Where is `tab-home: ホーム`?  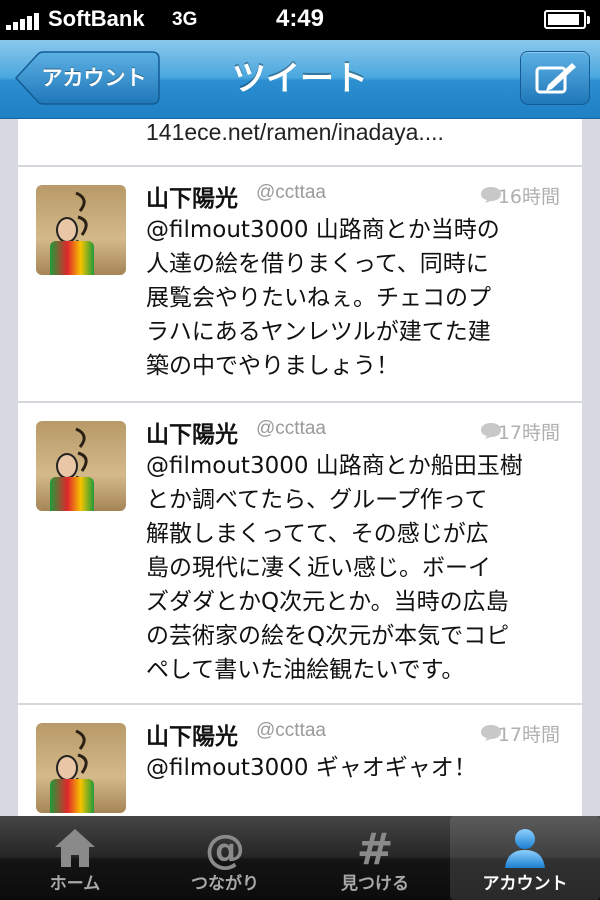
tab-home: ホーム is located at coordinates (75, 858).